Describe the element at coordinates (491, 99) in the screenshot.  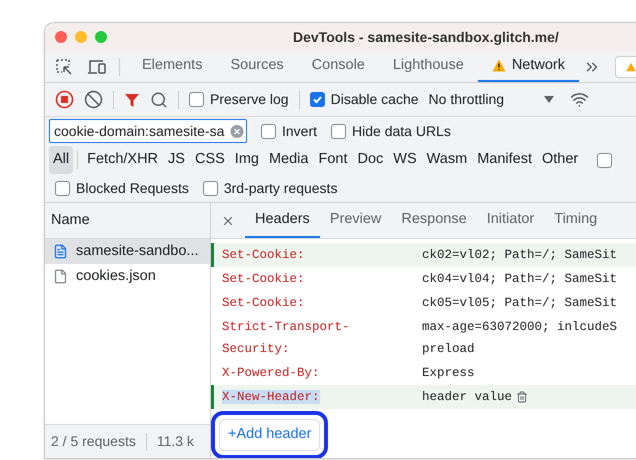
I see `throttling-dropdown: No throttling` at that location.